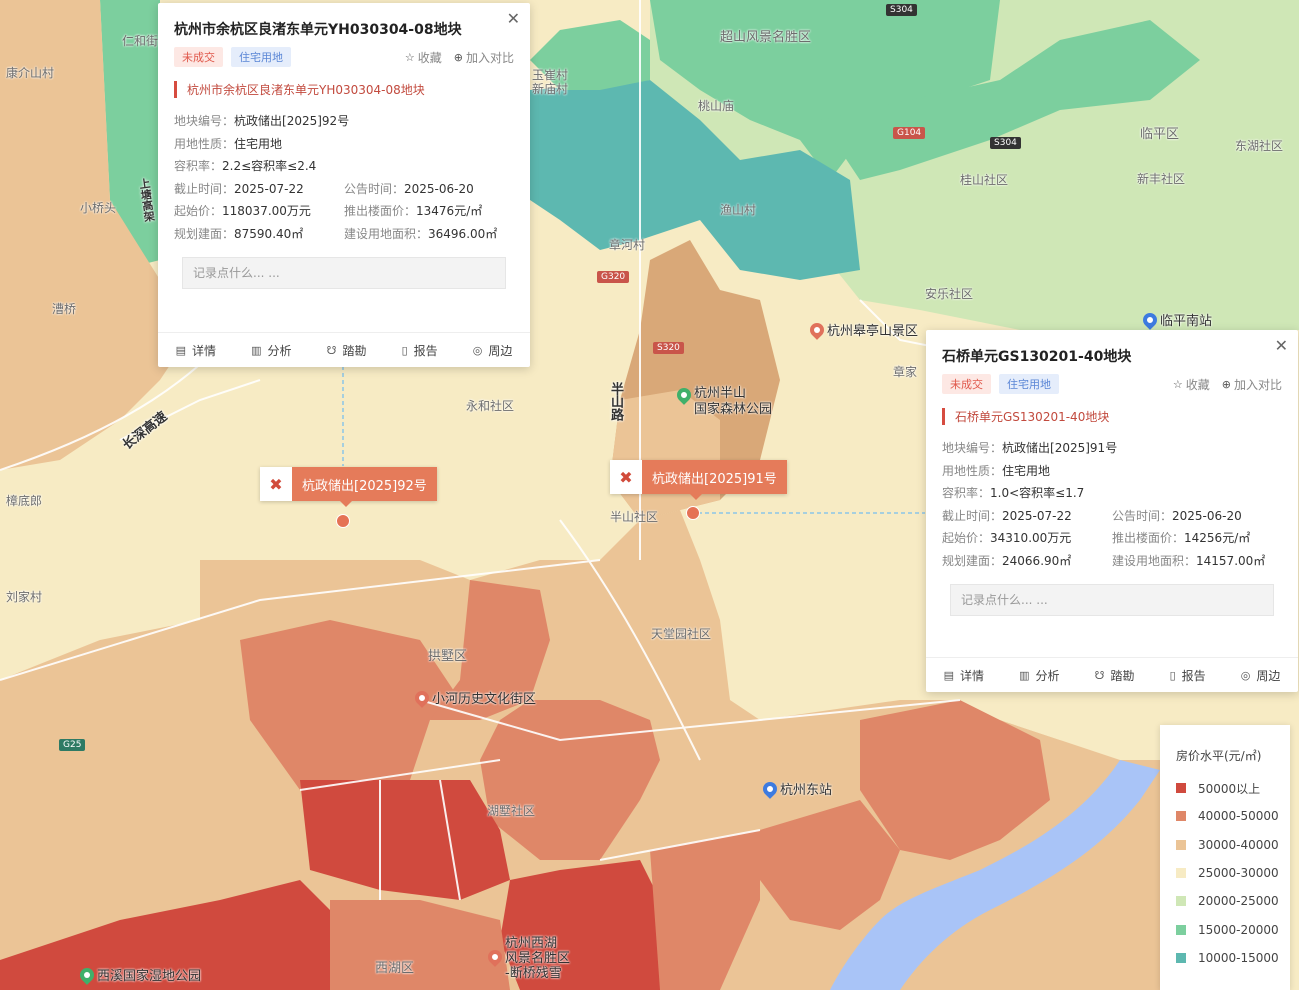  Describe the element at coordinates (266, 211) in the screenshot. I see `start-price-value: 118037.00万元` at that location.